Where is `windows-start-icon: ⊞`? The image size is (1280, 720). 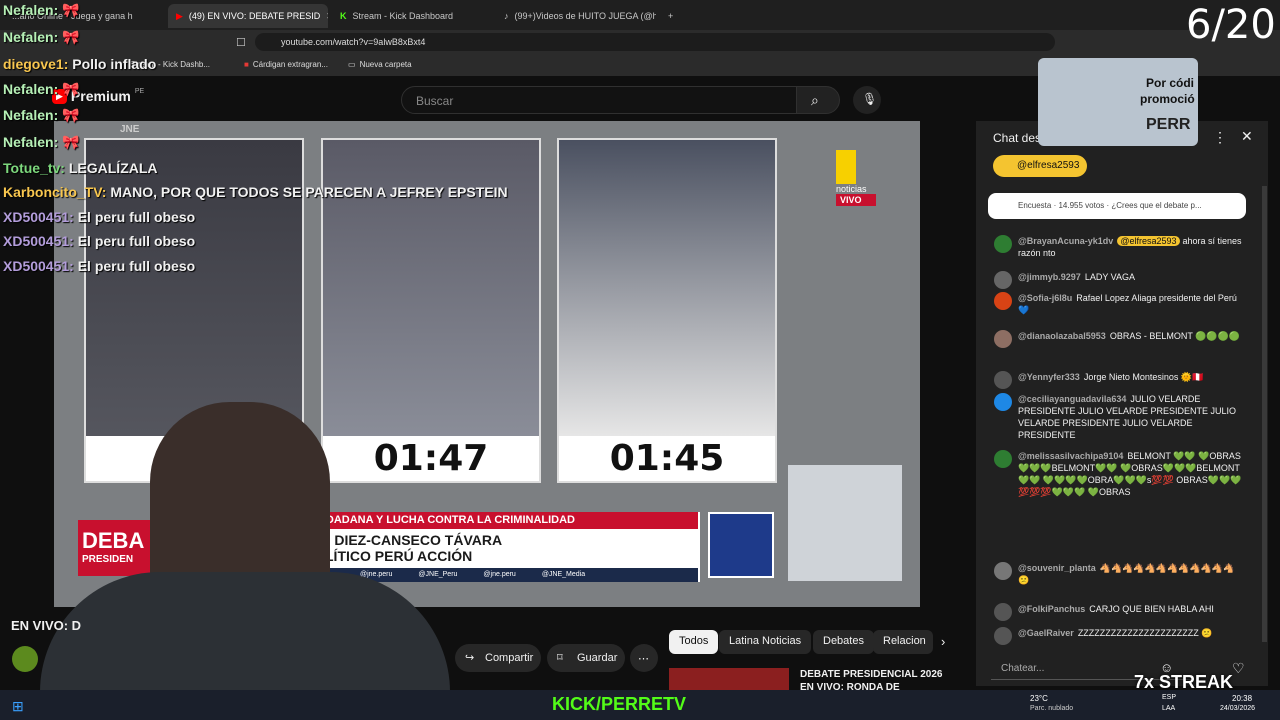
windows-start-icon: ⊞ is located at coordinates (18, 706).